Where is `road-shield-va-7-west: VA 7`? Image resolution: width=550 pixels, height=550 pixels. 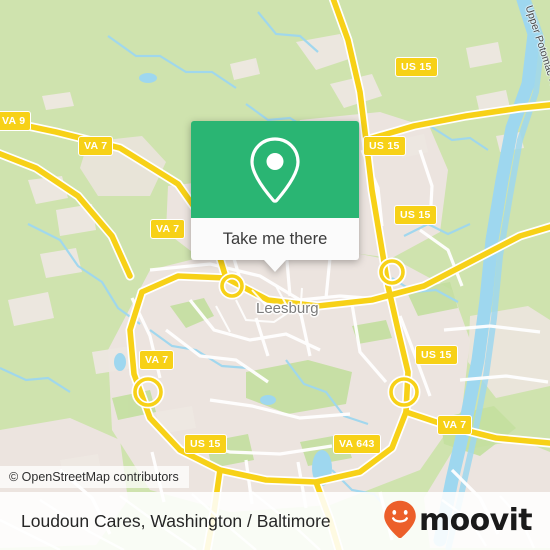 road-shield-va-7-west: VA 7 is located at coordinates (168, 229).